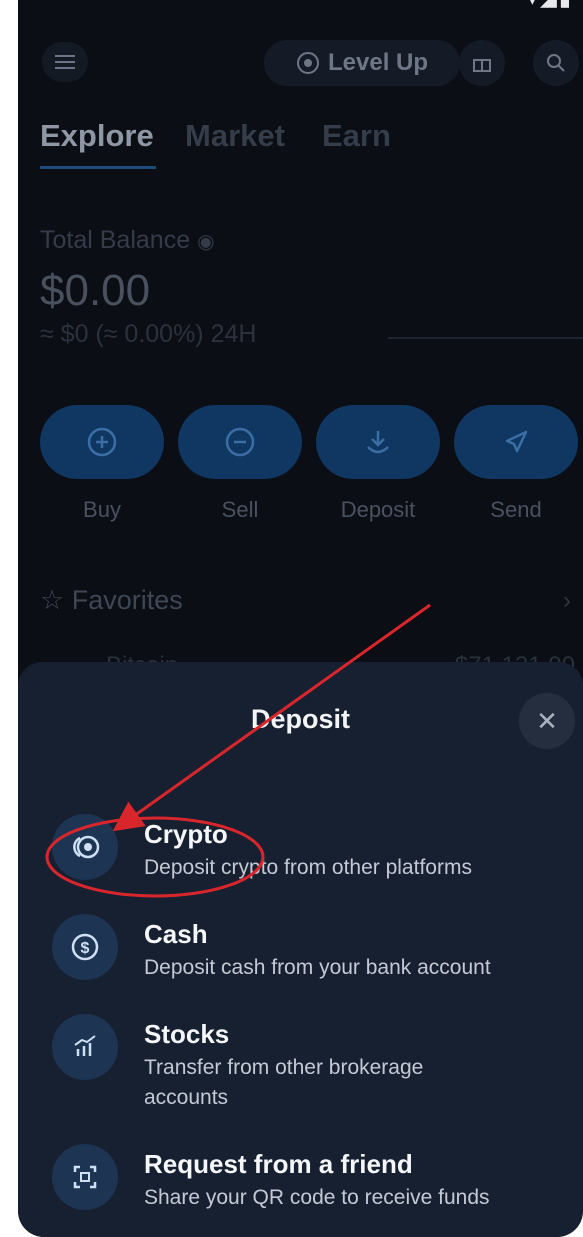  I want to click on close-button: ✕, so click(547, 721).